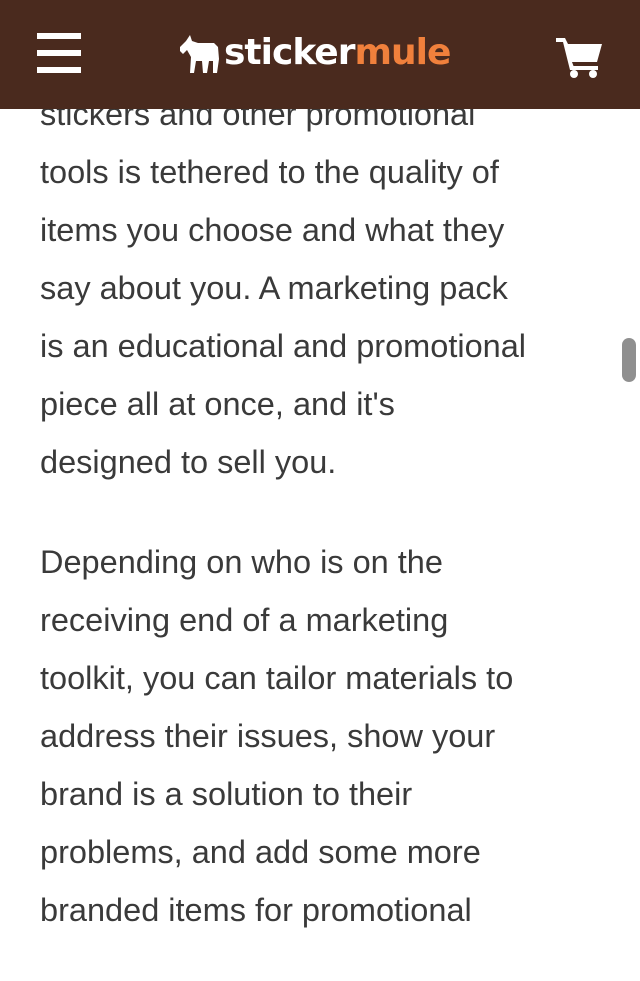 The height and width of the screenshot is (981, 640). What do you see at coordinates (402, 52) in the screenshot?
I see `logo-text-mule: mule` at bounding box center [402, 52].